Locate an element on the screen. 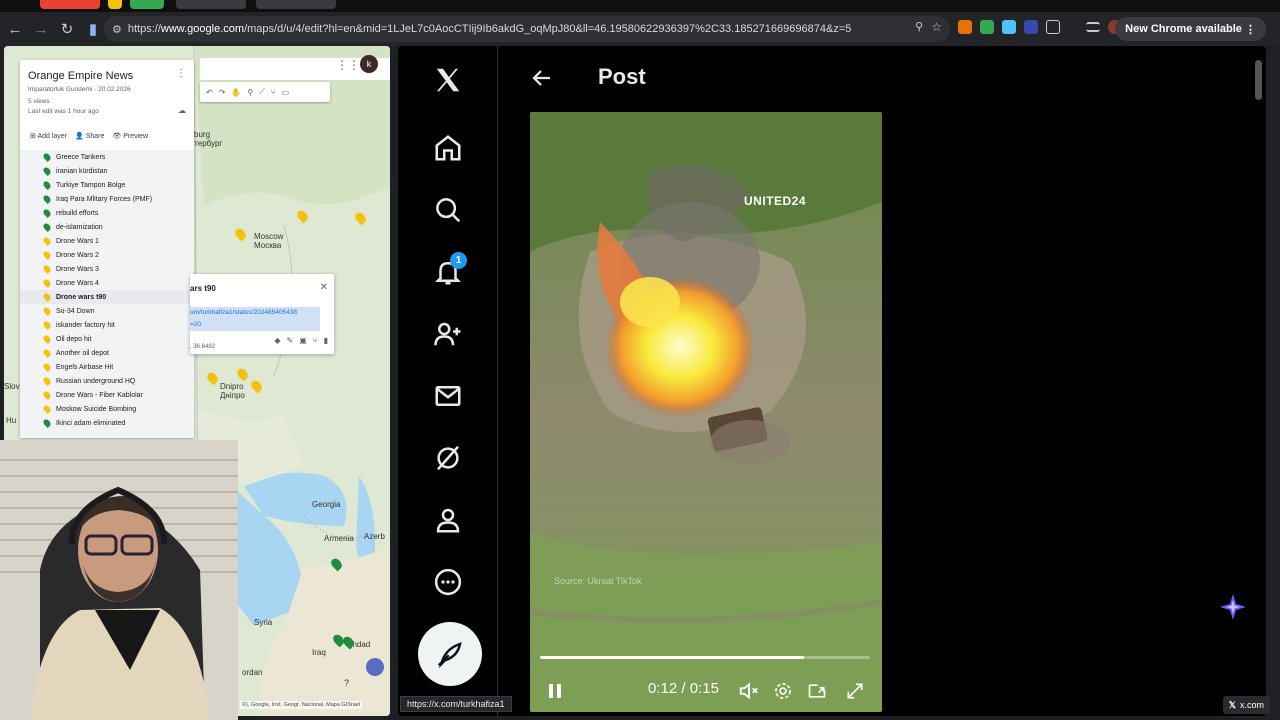 The image size is (1280, 720). video-progress-bar is located at coordinates (705, 657).